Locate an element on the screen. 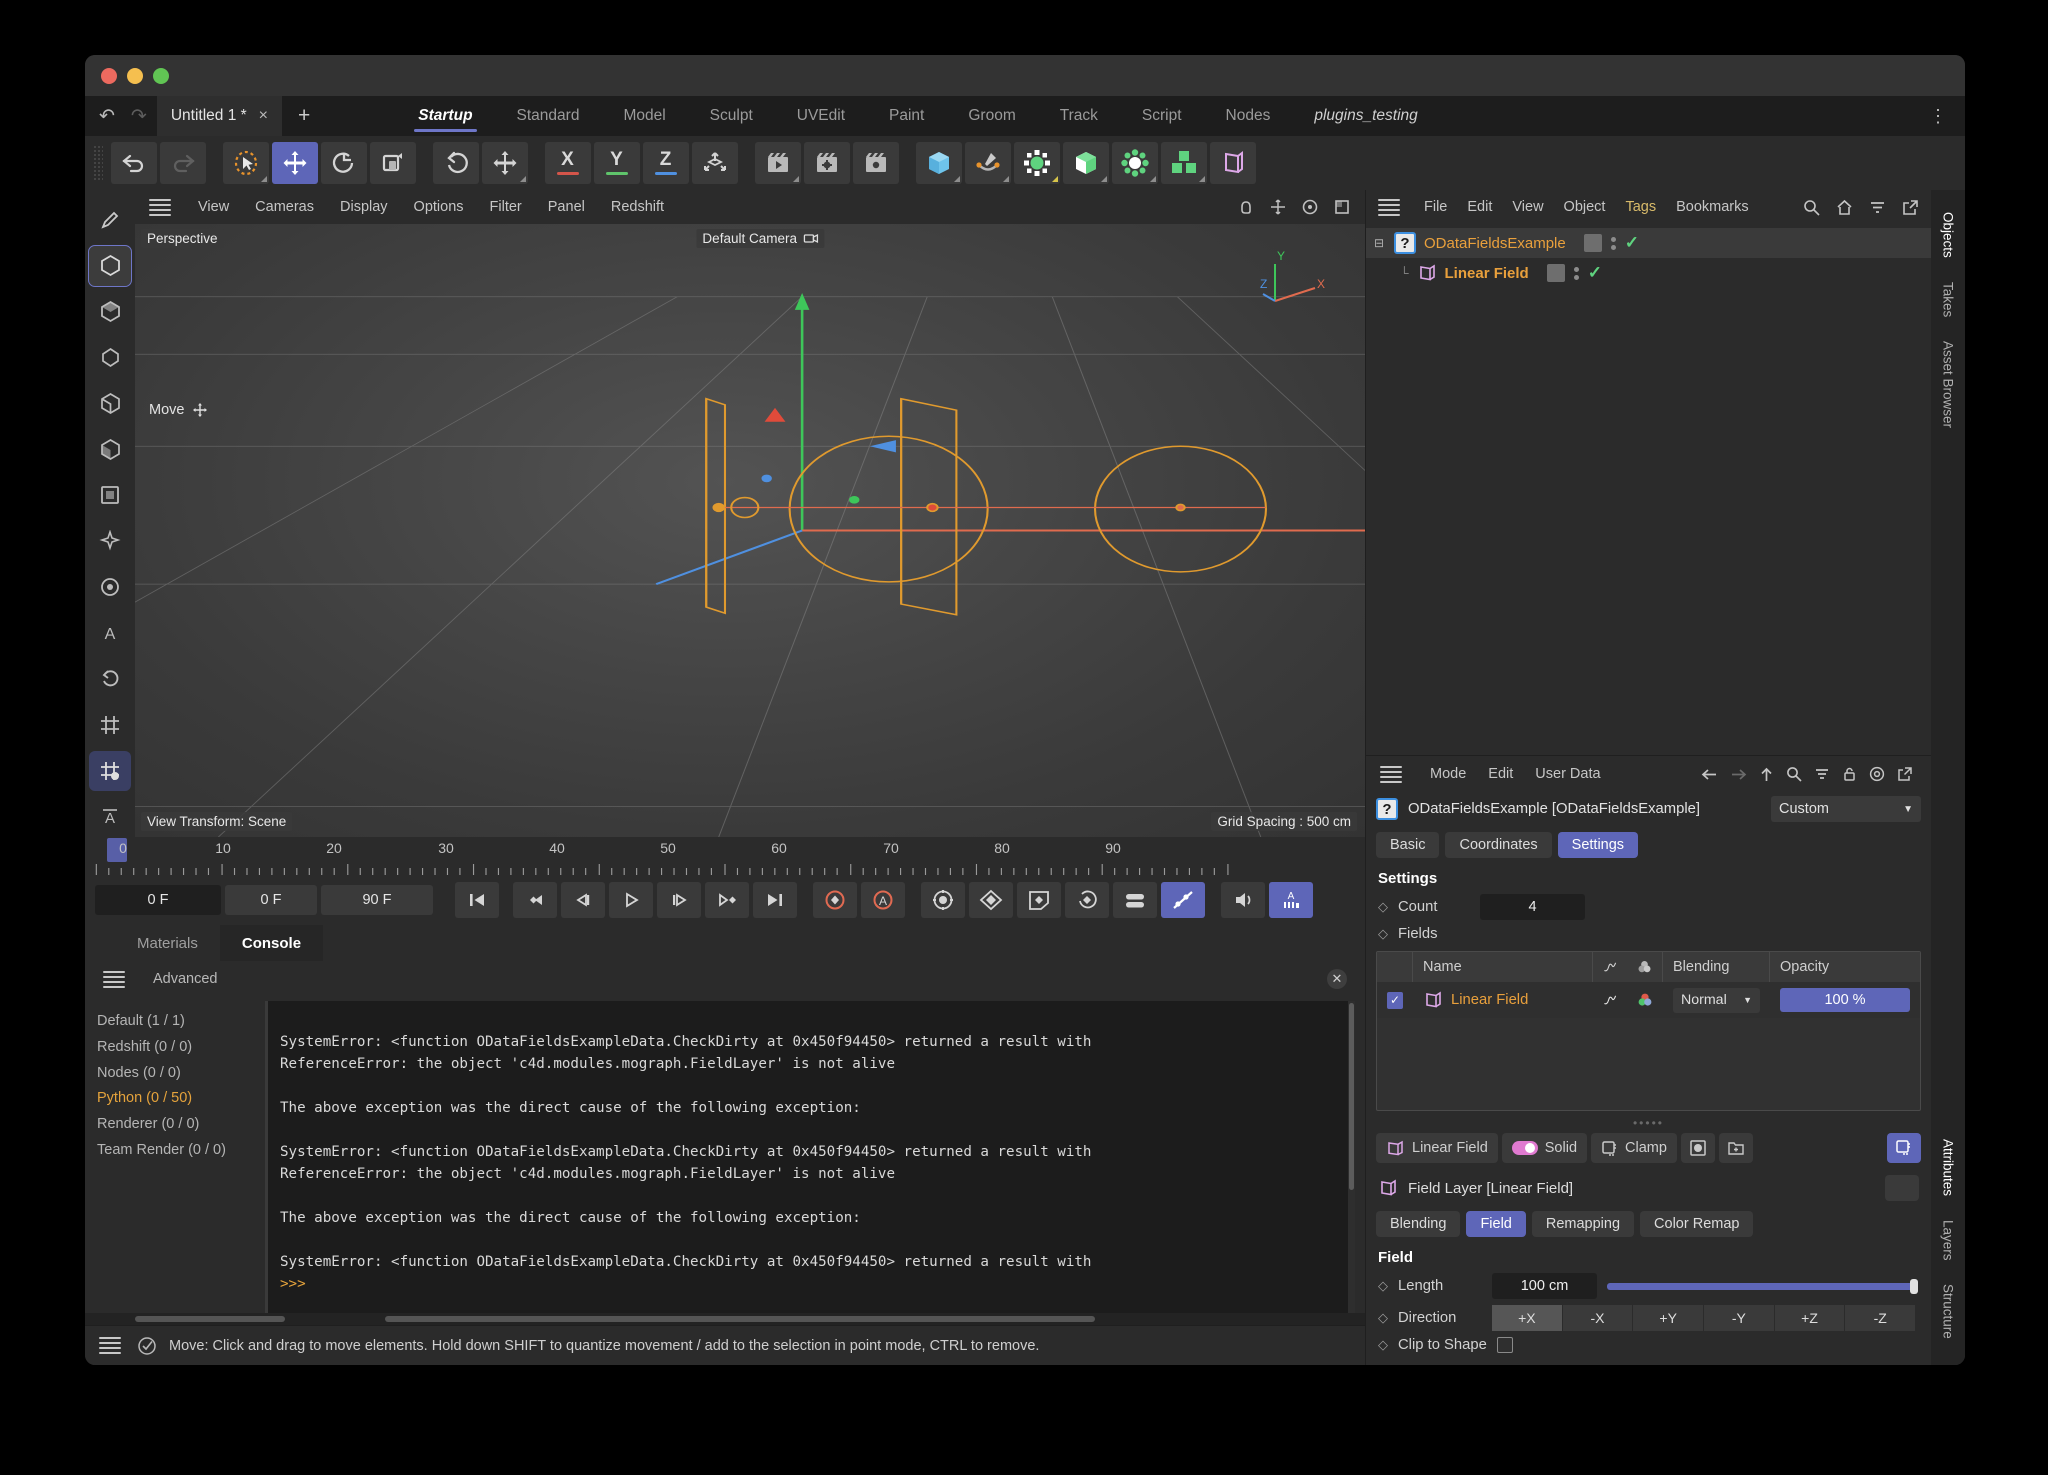  length-input: 100 cm is located at coordinates (1544, 1286).